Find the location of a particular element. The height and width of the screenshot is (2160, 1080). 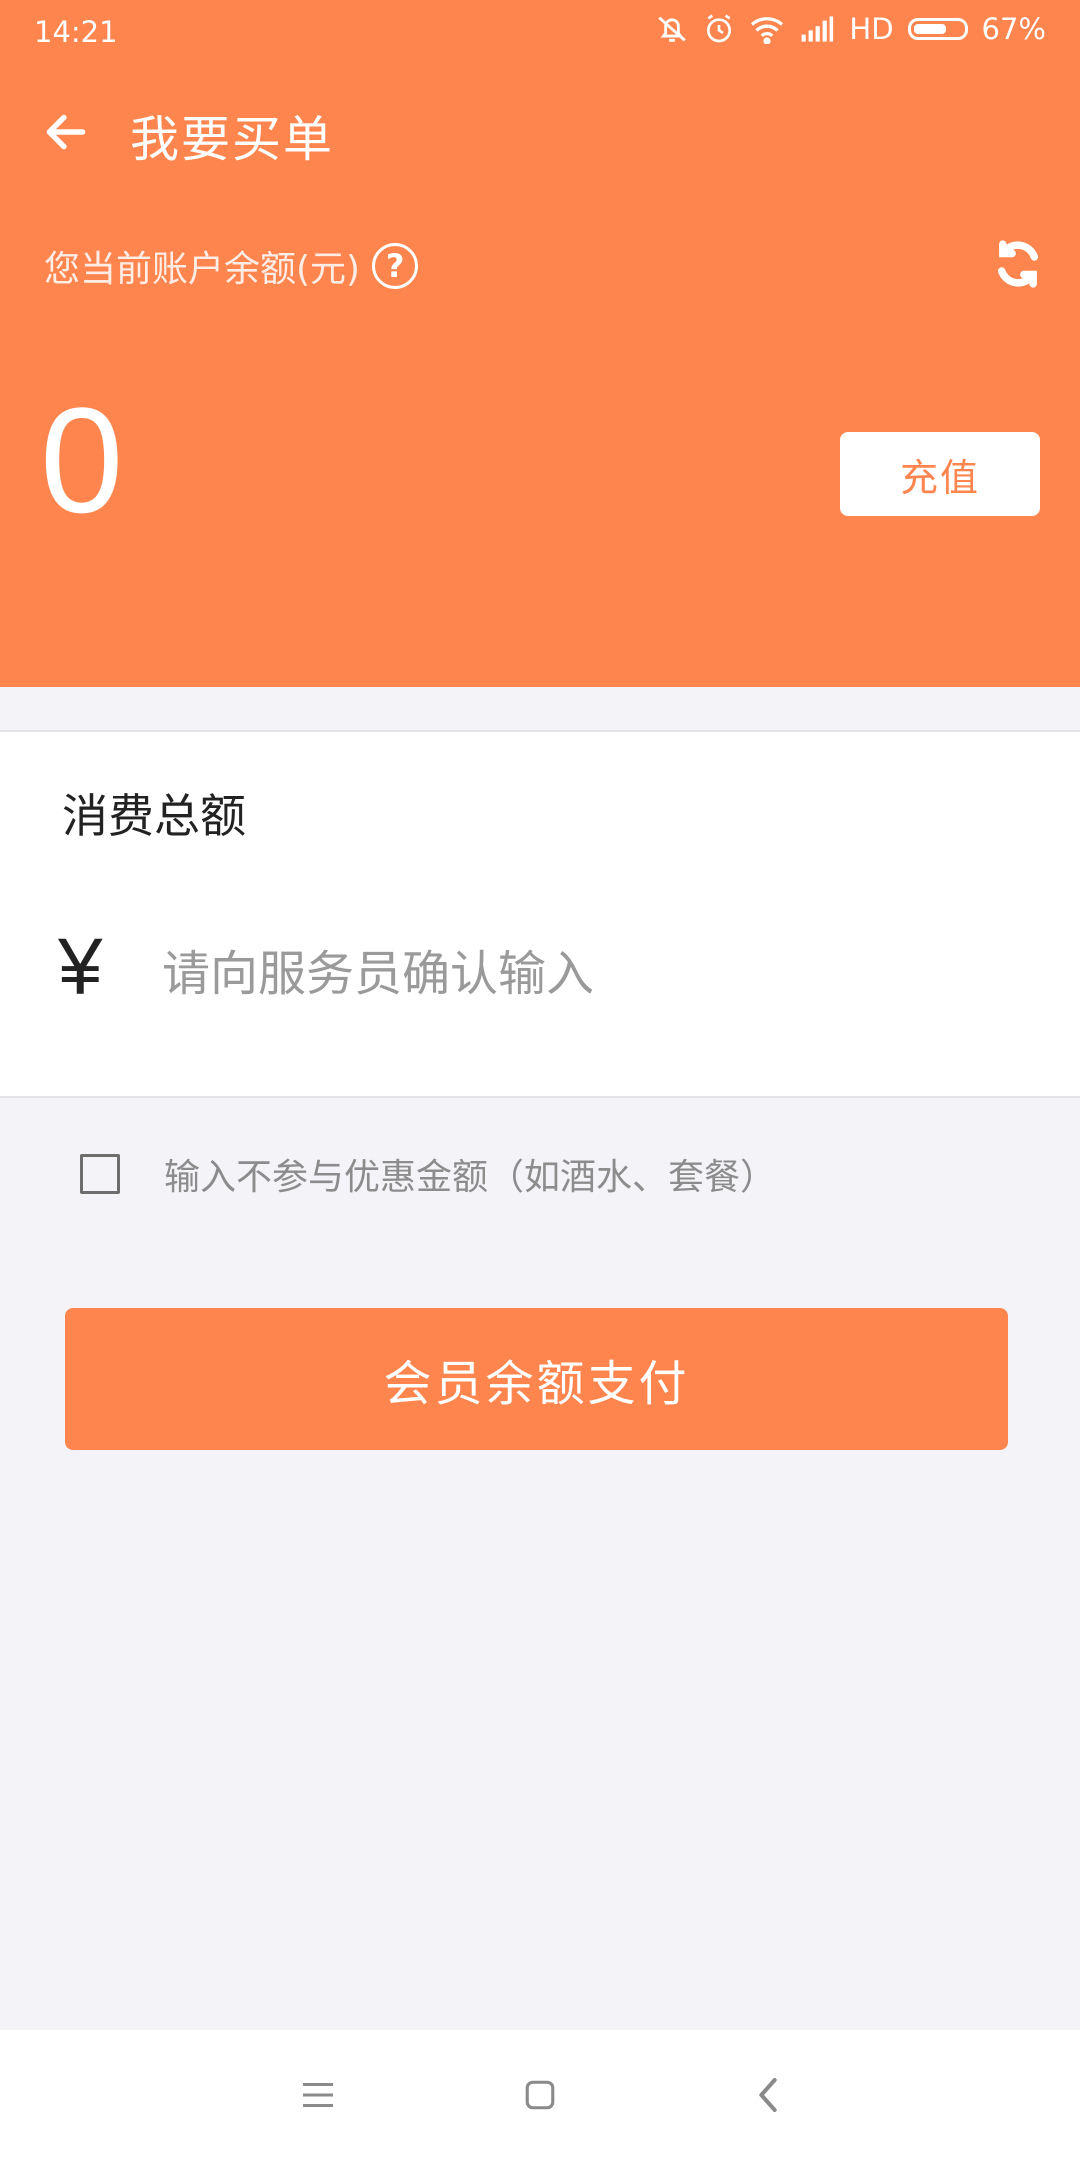

menu-icon is located at coordinates (318, 2095).